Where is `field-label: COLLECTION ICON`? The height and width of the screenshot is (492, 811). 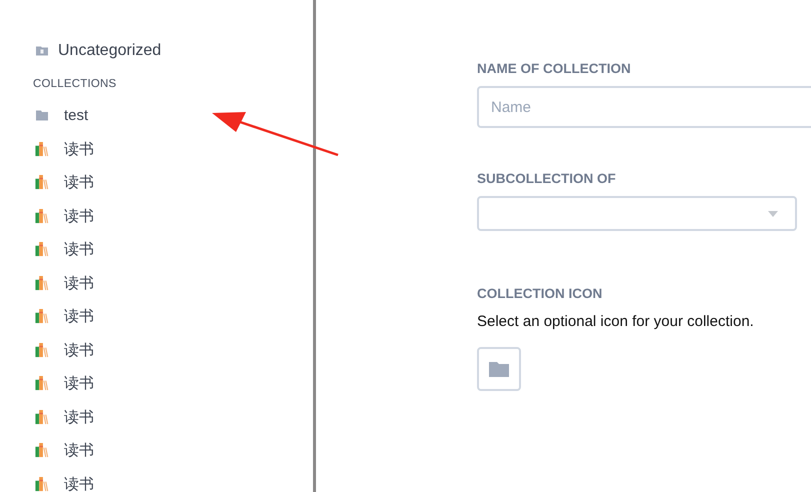 field-label: COLLECTION ICON is located at coordinates (540, 293).